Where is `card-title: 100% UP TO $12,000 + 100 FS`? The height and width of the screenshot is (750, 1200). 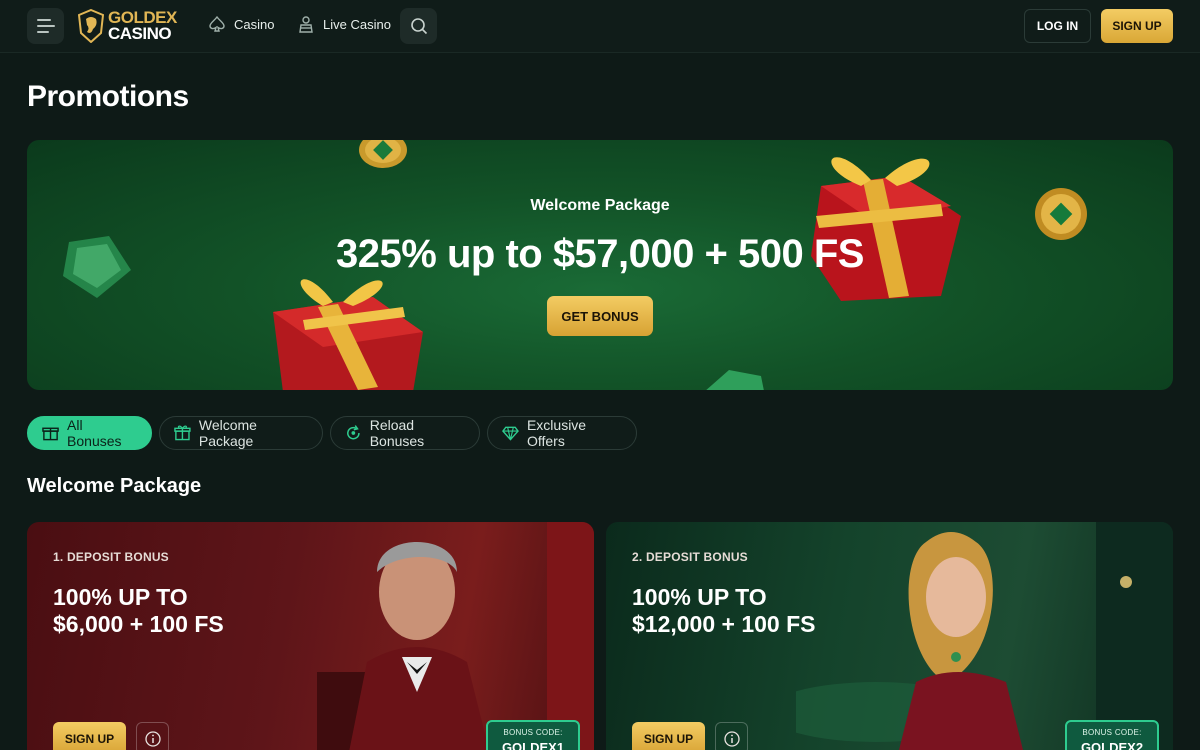
card-title: 100% UP TO $12,000 + 100 FS is located at coordinates (762, 611).